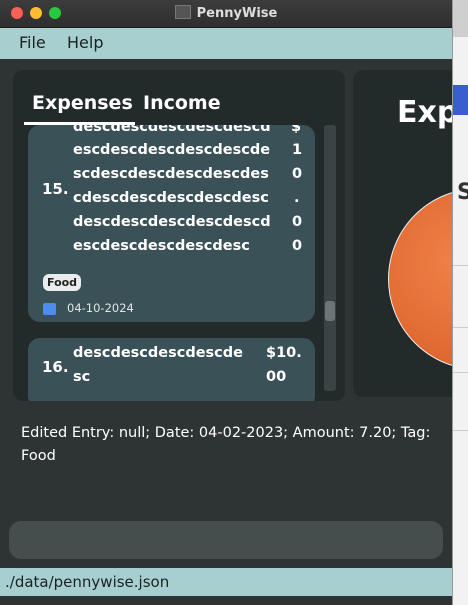 The width and height of the screenshot is (468, 605). Describe the element at coordinates (226, 582) in the screenshot. I see `status-bar: ./data/pennywise.json` at that location.